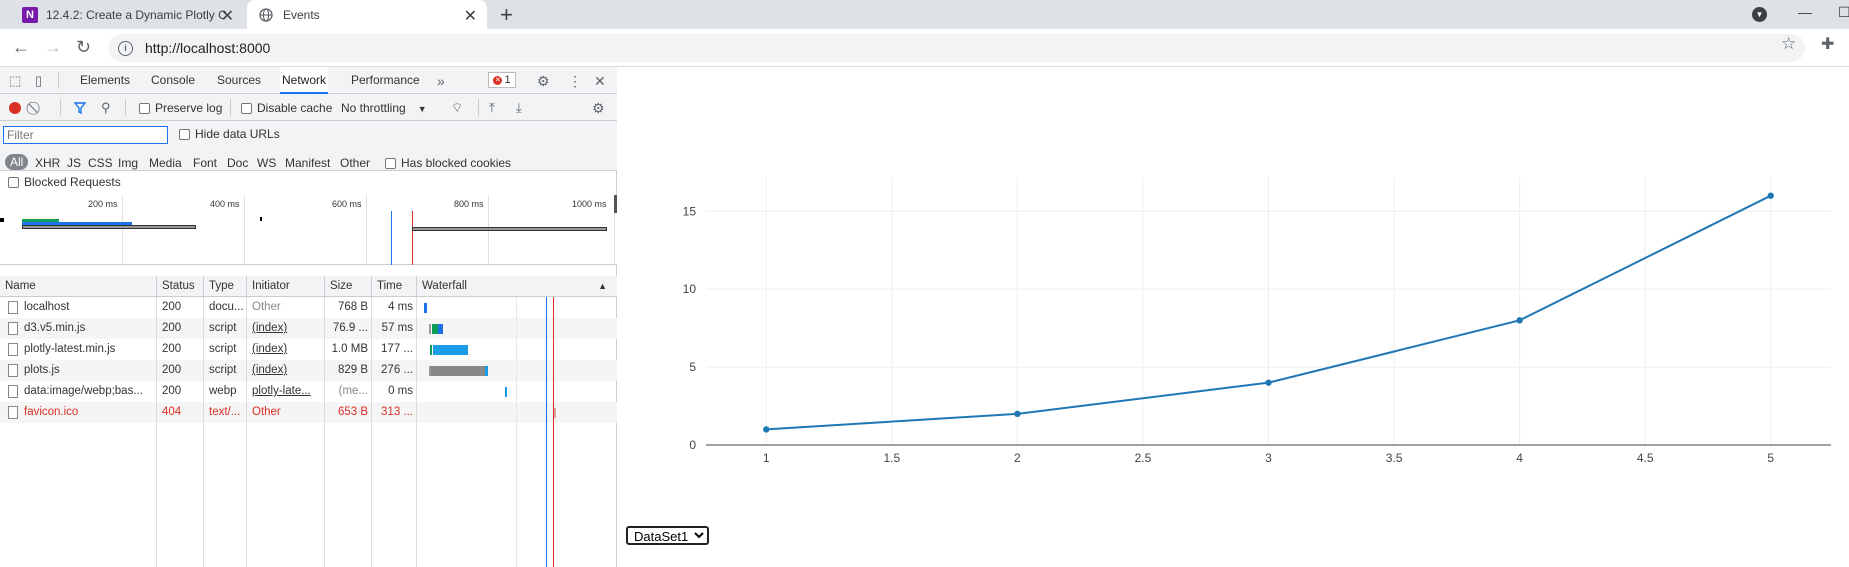 The height and width of the screenshot is (567, 1849). Describe the element at coordinates (1843, 12) in the screenshot. I see `maximize-icon: ☐` at that location.